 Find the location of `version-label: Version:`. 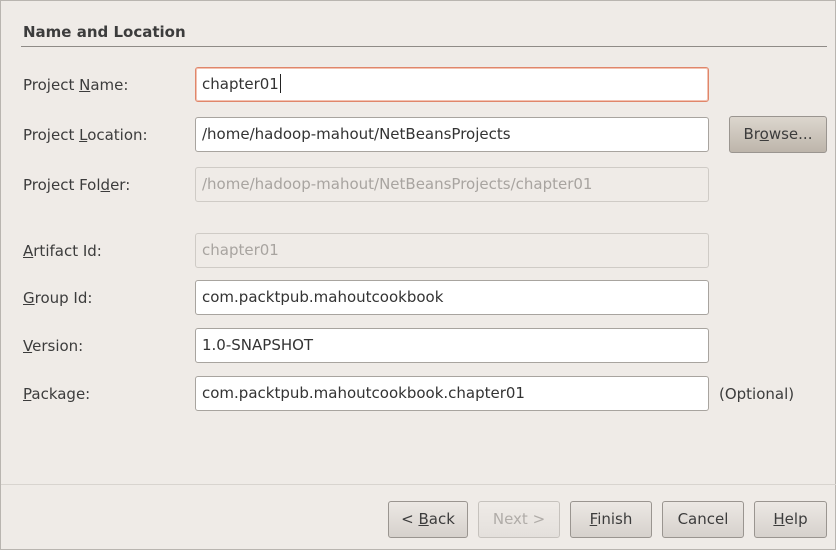

version-label: Version: is located at coordinates (53, 346).